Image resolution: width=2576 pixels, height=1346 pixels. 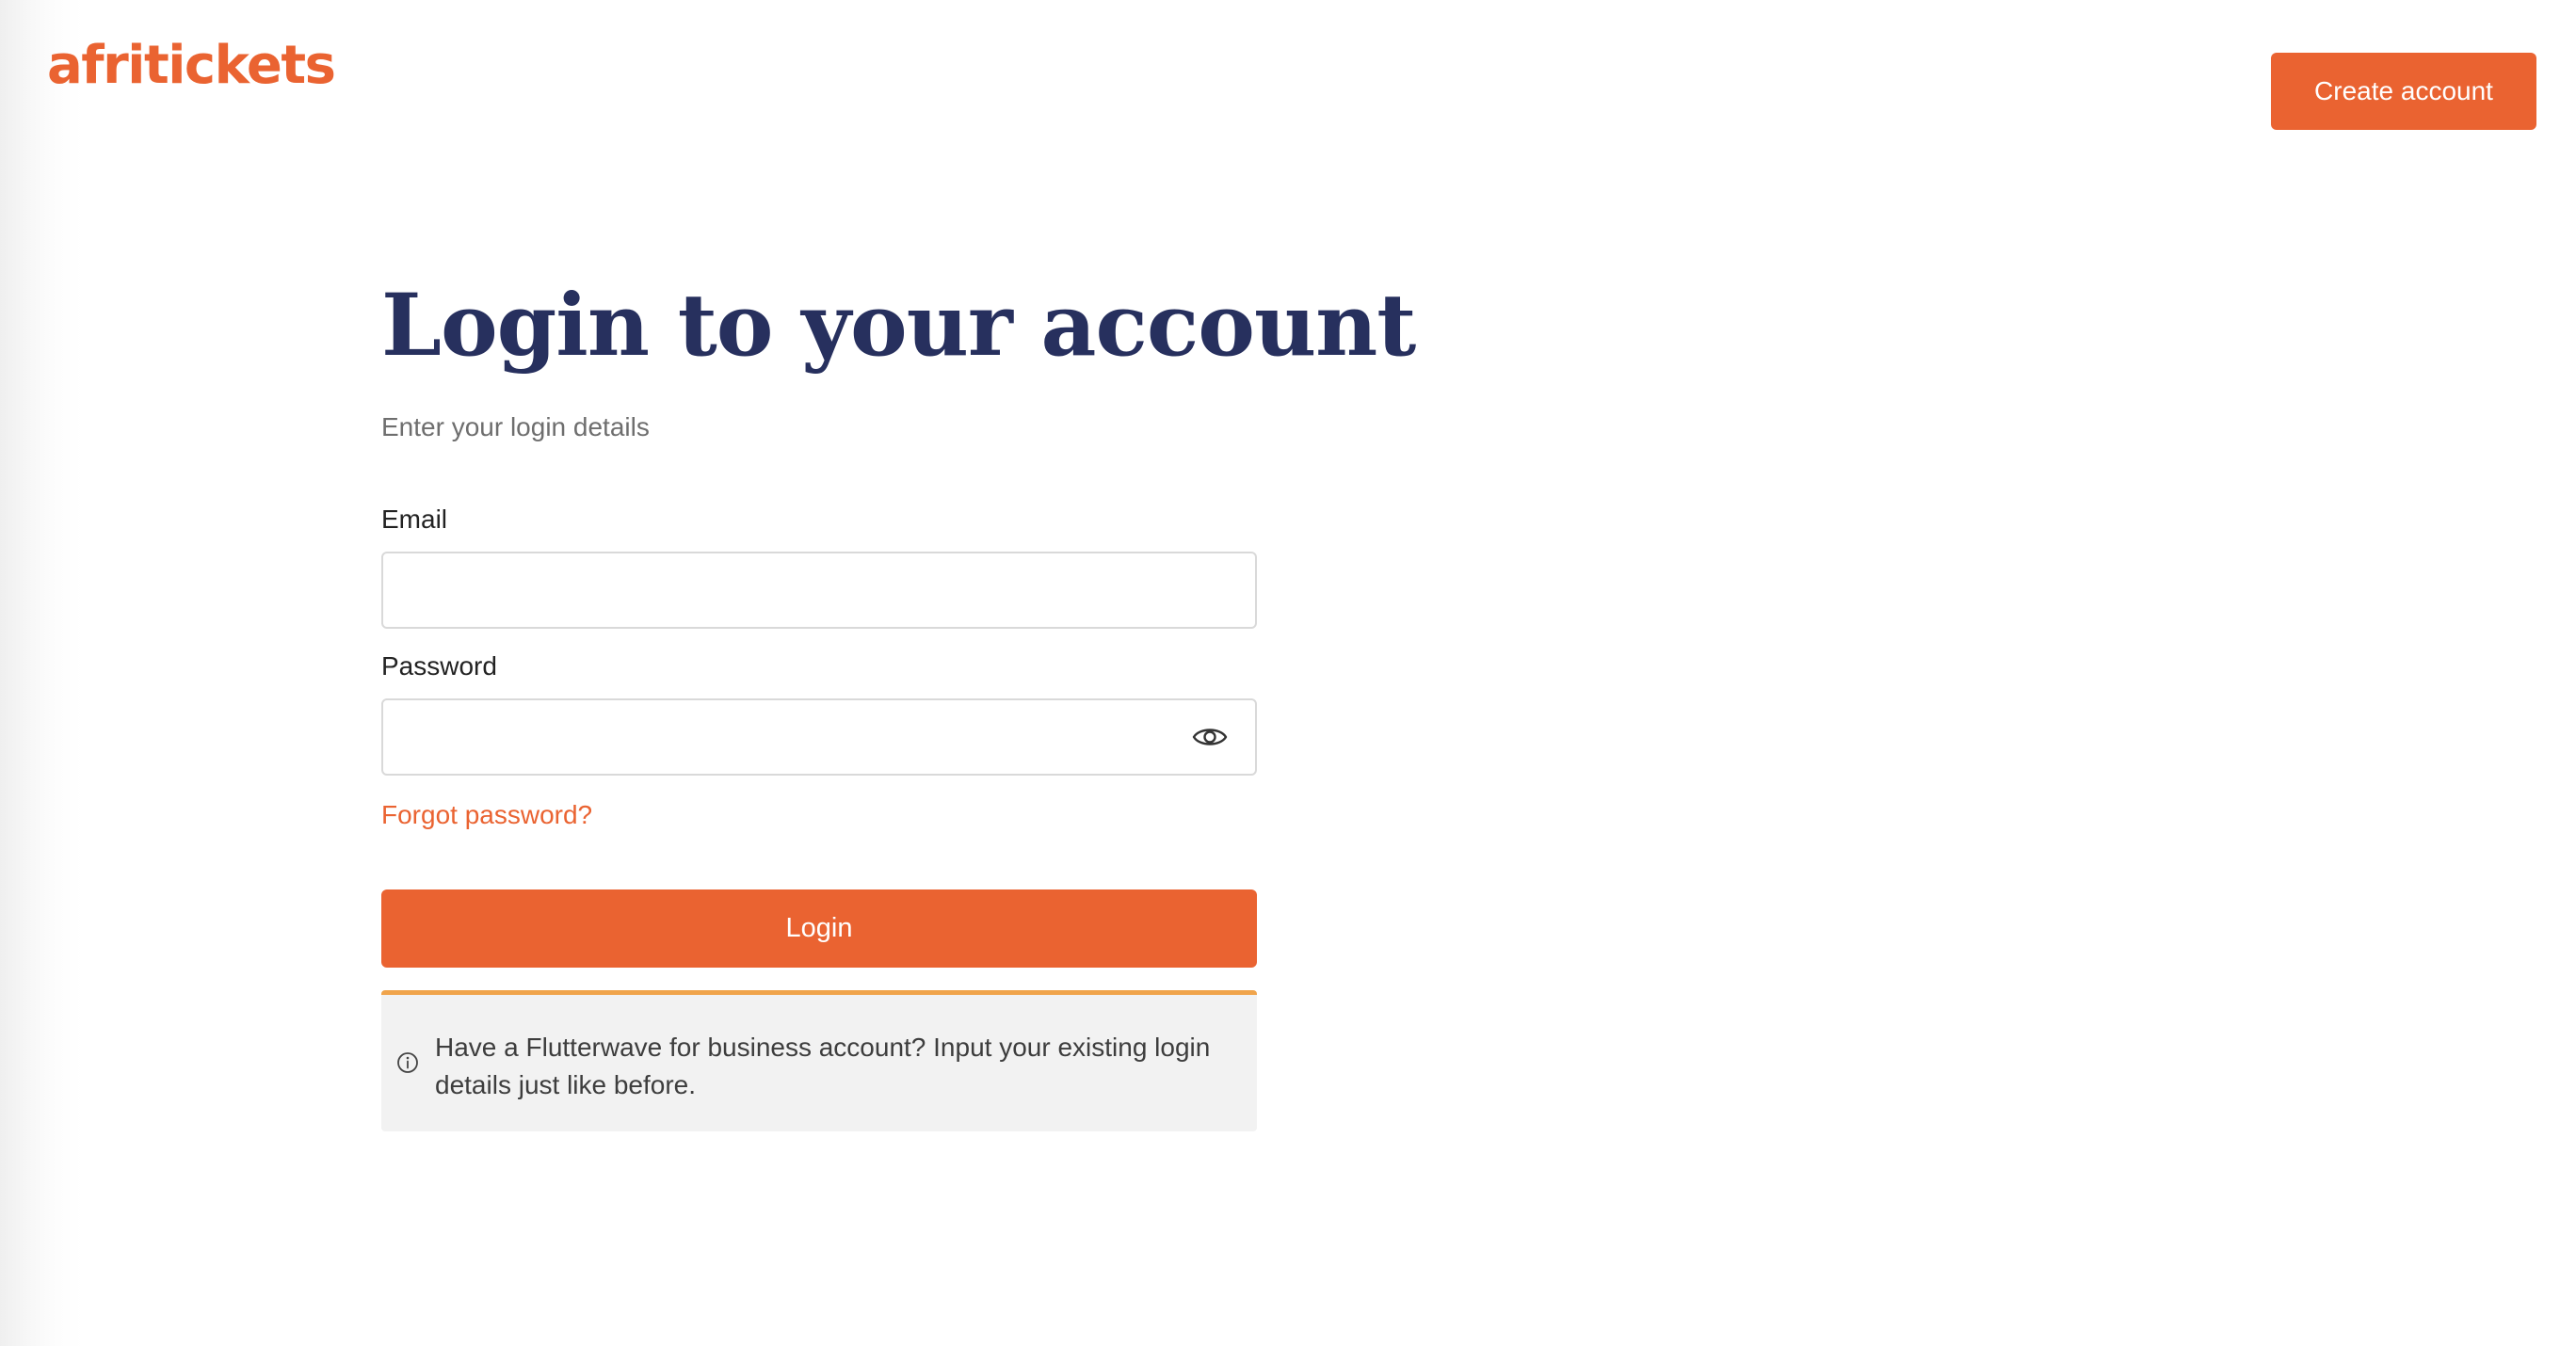 I want to click on forgot-password-link: Forgot password?, so click(x=486, y=815).